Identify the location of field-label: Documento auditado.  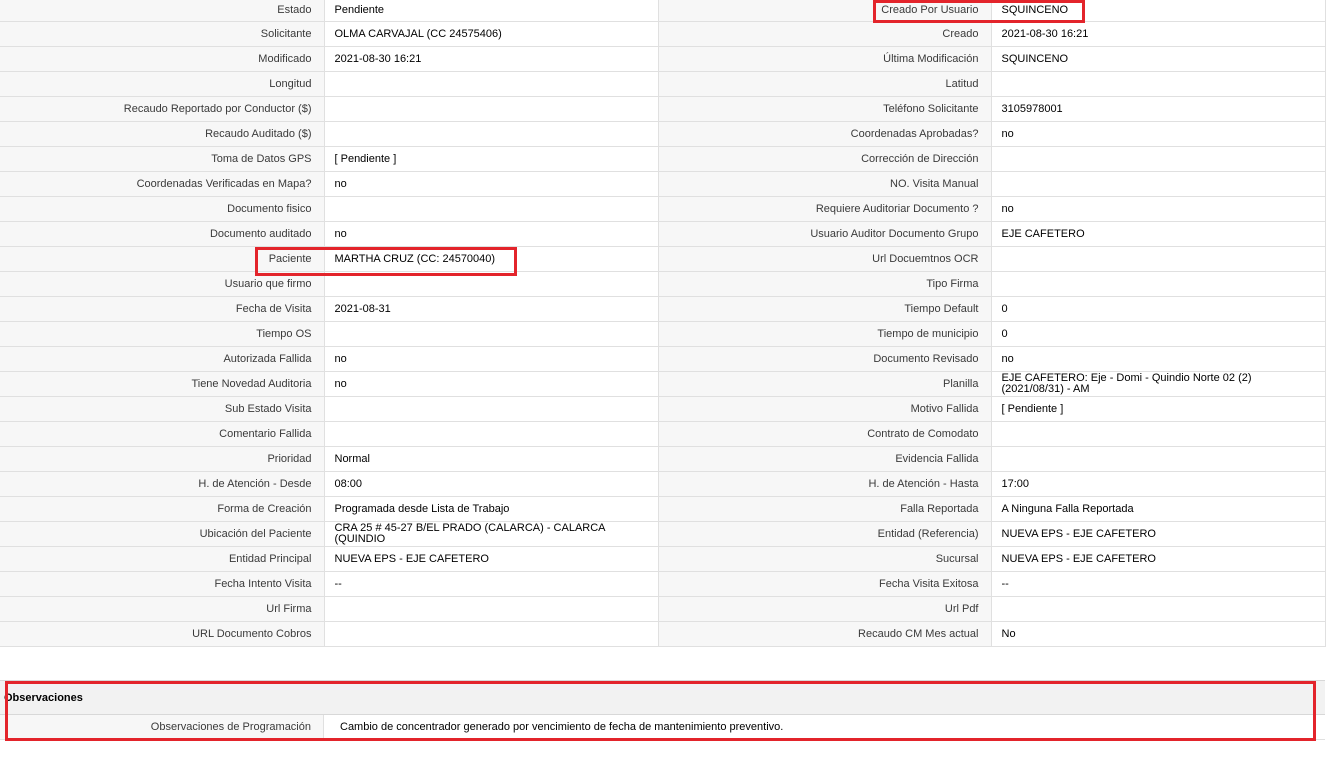
(162, 234).